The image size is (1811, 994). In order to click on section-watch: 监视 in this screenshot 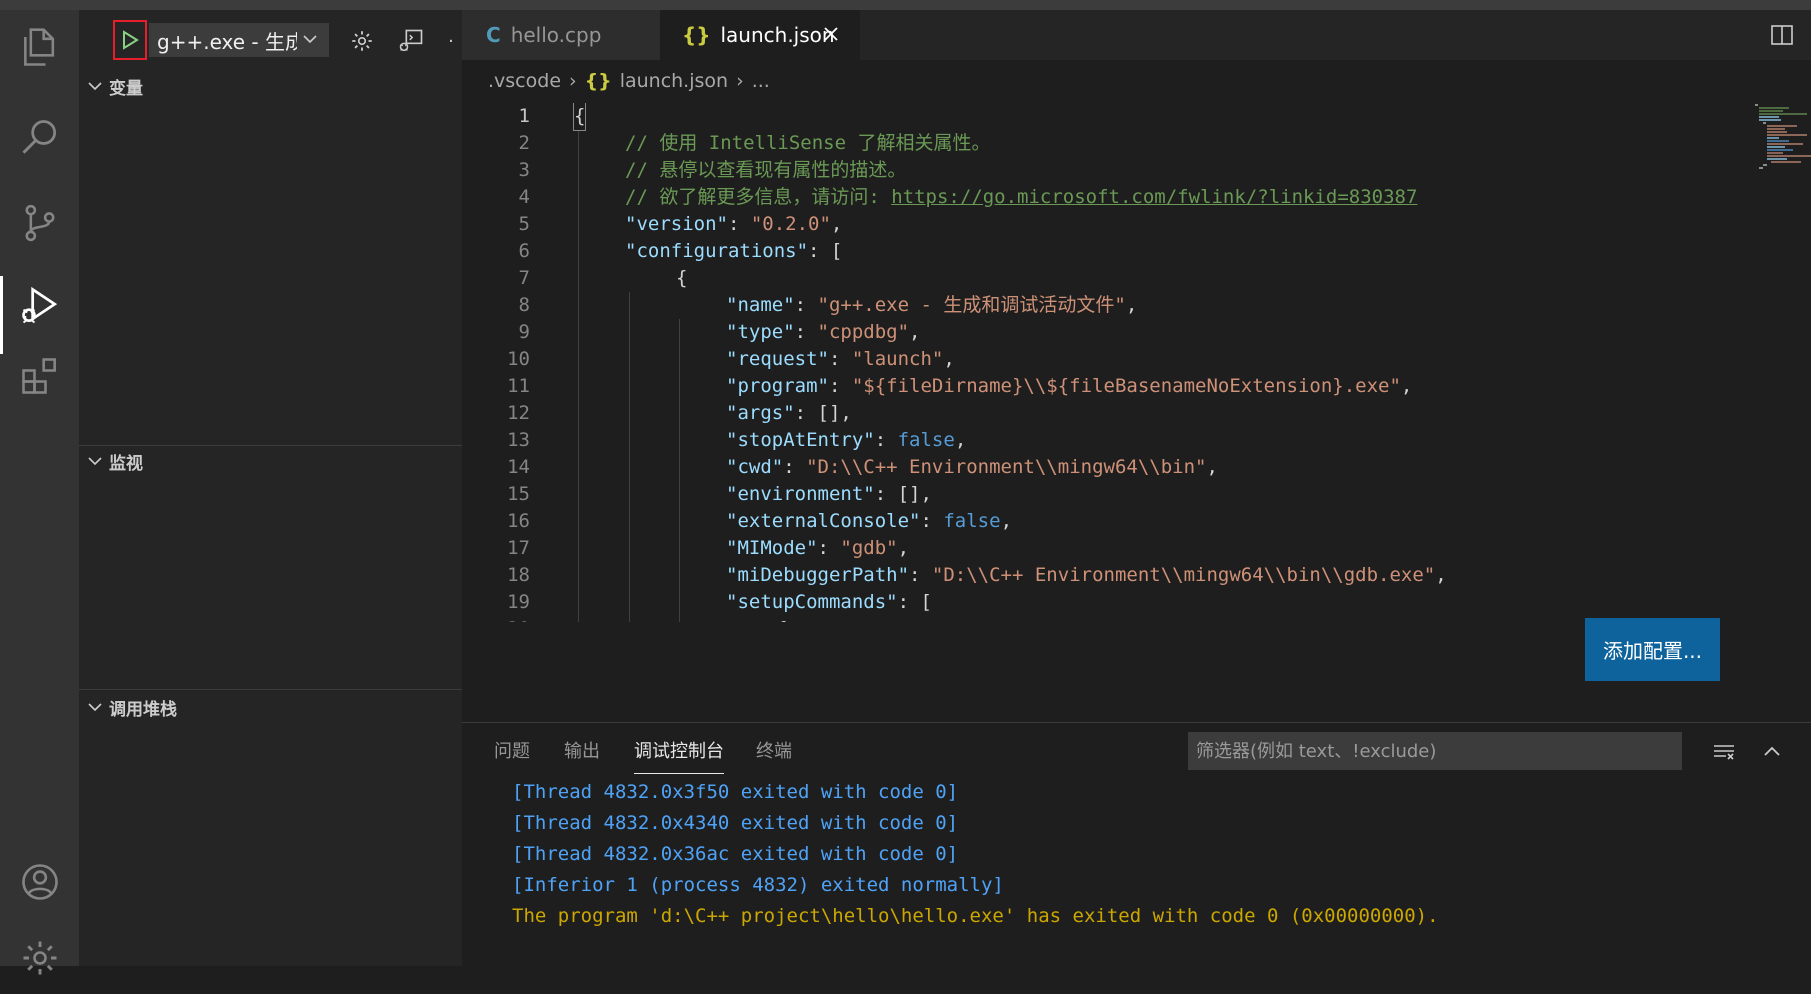, I will do `click(270, 461)`.